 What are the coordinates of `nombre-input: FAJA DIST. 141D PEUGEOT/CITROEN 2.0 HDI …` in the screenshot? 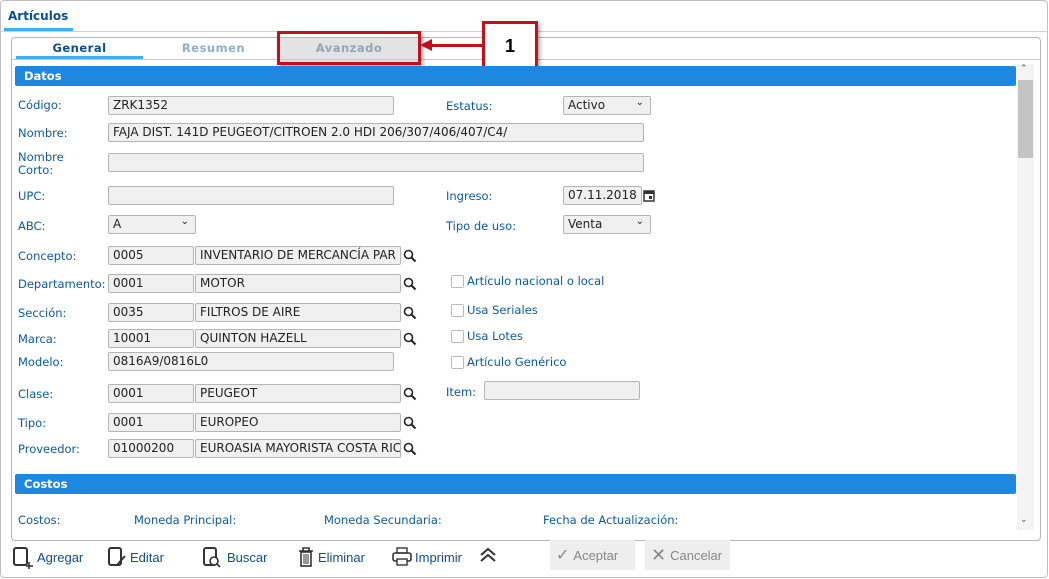 It's located at (376, 132).